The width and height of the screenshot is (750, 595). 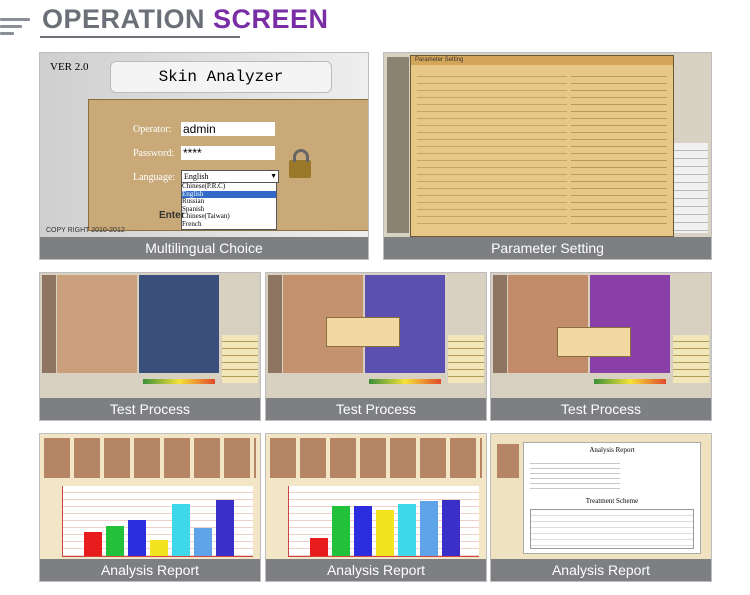 What do you see at coordinates (612, 450) in the screenshot?
I see `report-title: Analysis Report` at bounding box center [612, 450].